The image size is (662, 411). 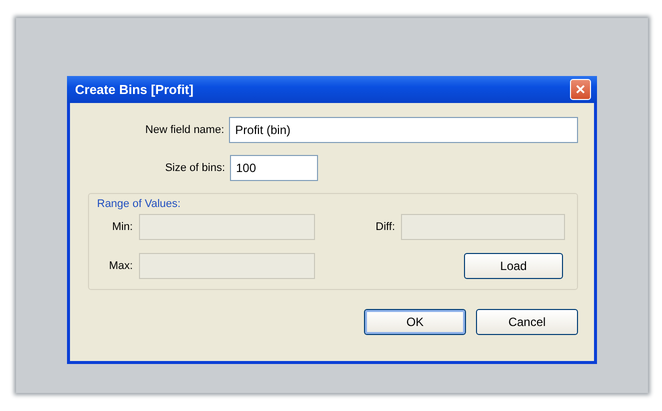 I want to click on field-label: Size of bins:, so click(x=195, y=168).